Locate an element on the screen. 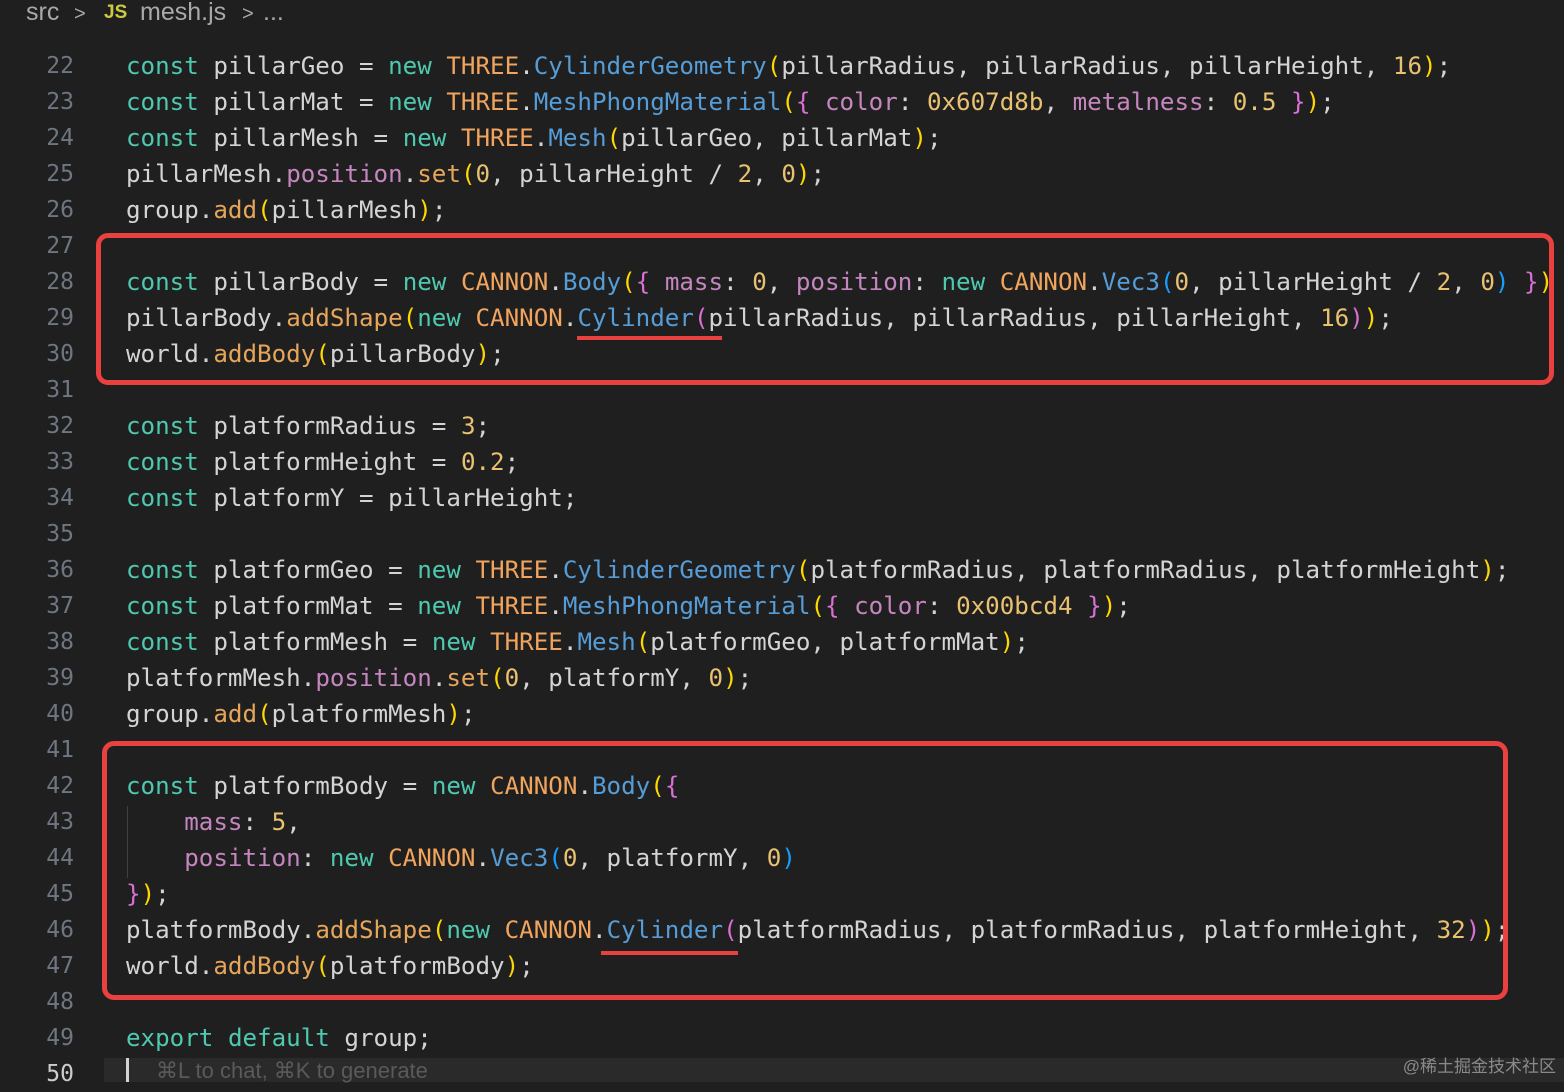  code-token: color is located at coordinates (890, 606).